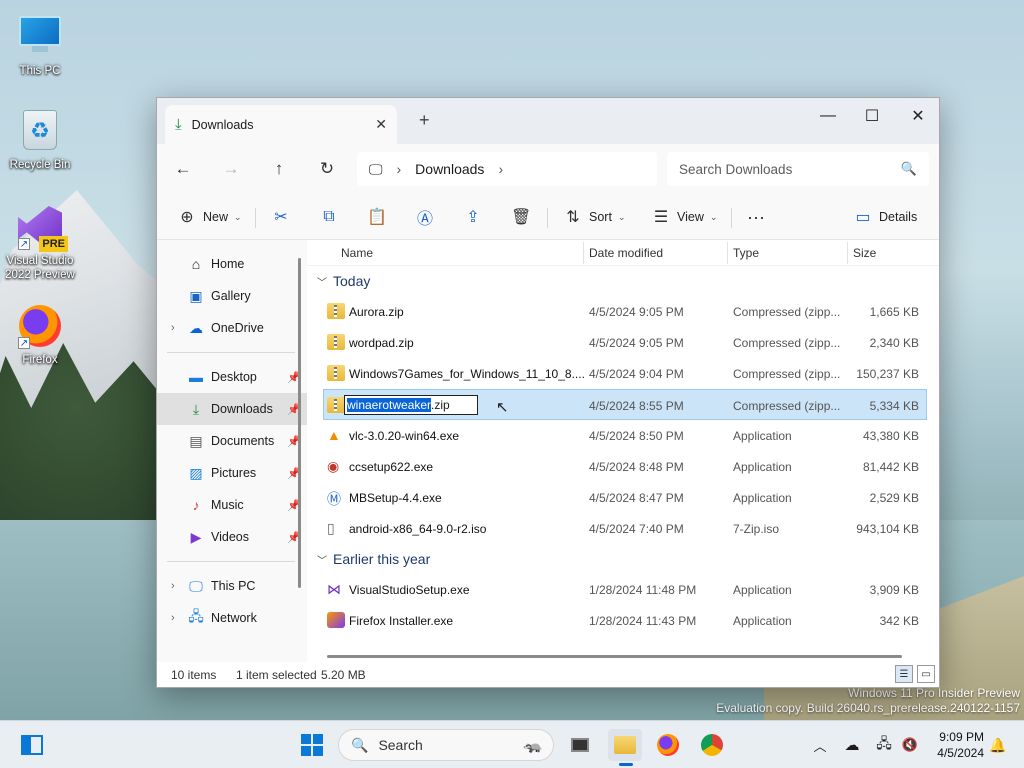 Image resolution: width=1024 pixels, height=768 pixels. What do you see at coordinates (425, 217) in the screenshot?
I see `rename-button: Ⓐ` at bounding box center [425, 217].